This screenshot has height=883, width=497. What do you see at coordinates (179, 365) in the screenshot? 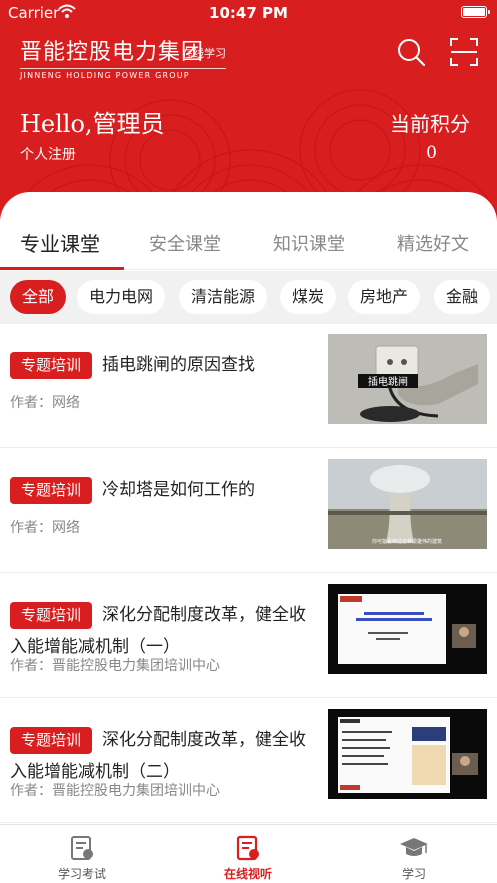
I see `article-title: 插电跳闸的原因查找` at bounding box center [179, 365].